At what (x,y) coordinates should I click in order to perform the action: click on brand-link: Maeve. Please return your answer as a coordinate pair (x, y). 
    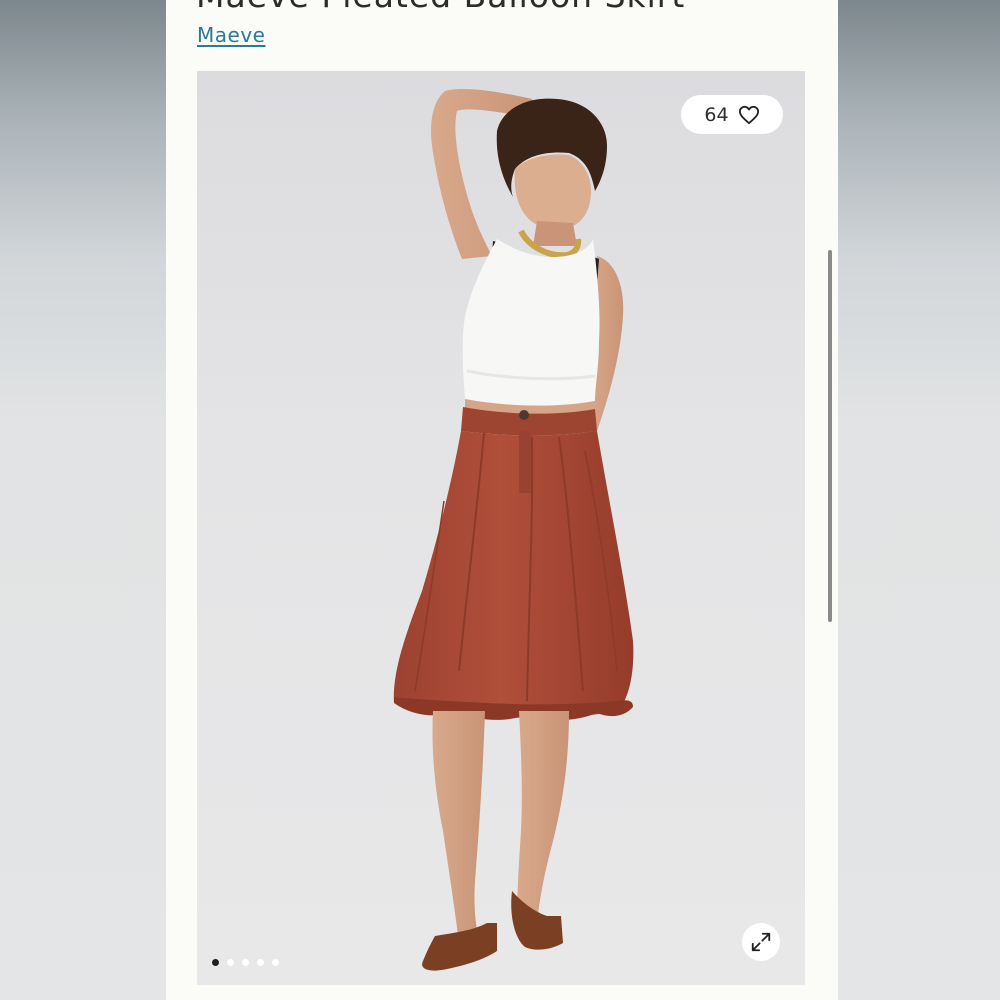
    Looking at the image, I should click on (231, 35).